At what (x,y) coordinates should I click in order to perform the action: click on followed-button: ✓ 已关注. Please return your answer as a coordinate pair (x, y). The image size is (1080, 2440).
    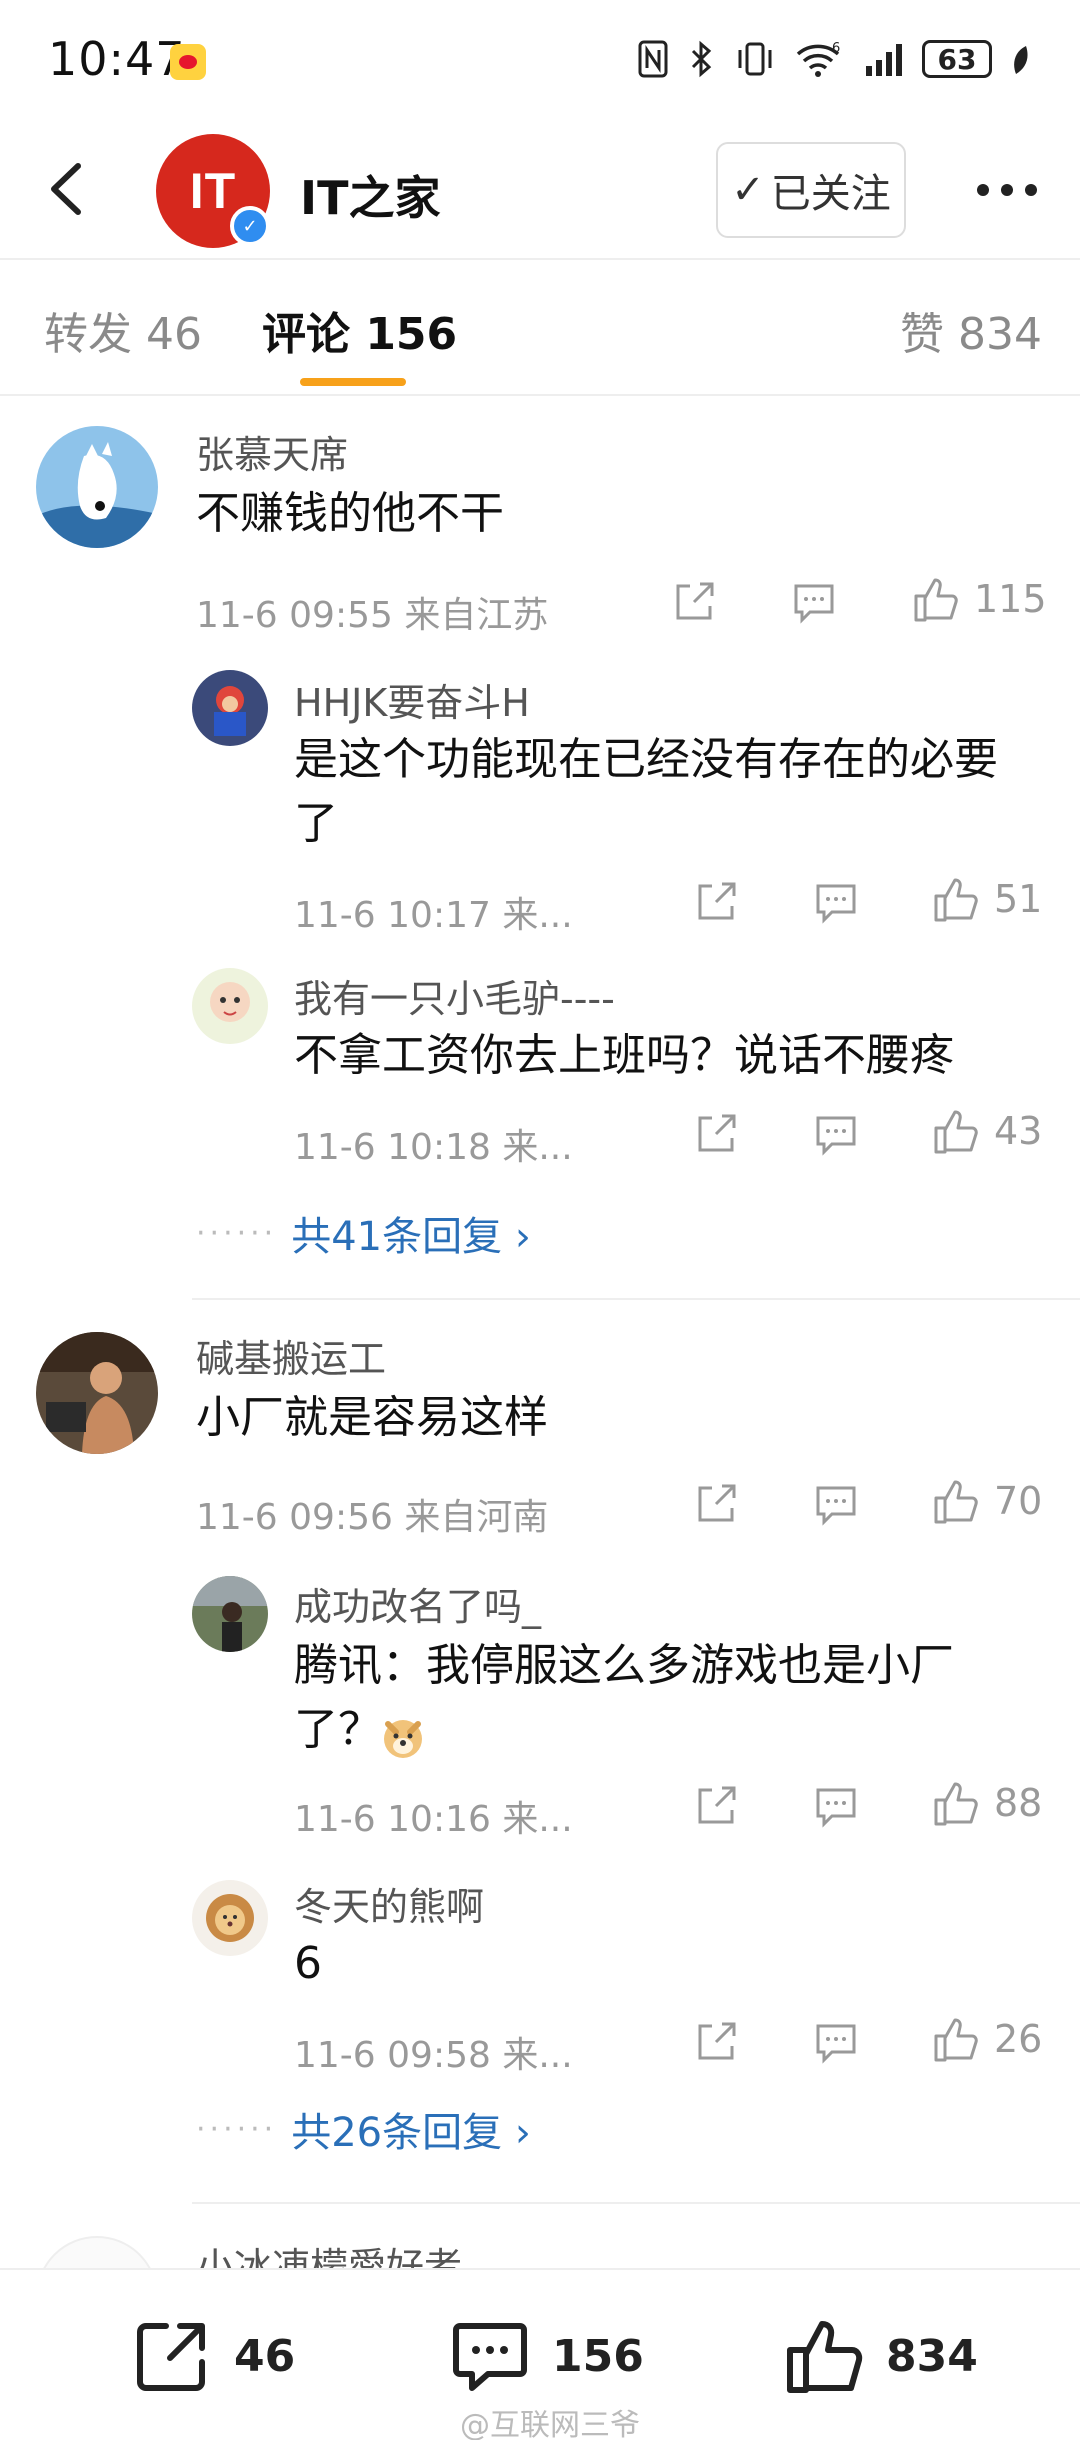
    Looking at the image, I should click on (811, 190).